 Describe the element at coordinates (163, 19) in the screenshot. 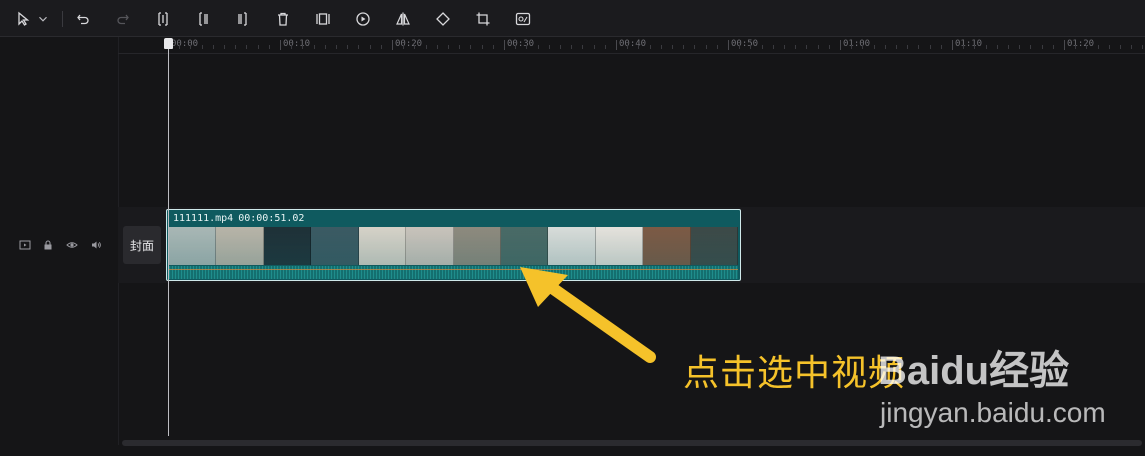

I see `split-icon` at that location.